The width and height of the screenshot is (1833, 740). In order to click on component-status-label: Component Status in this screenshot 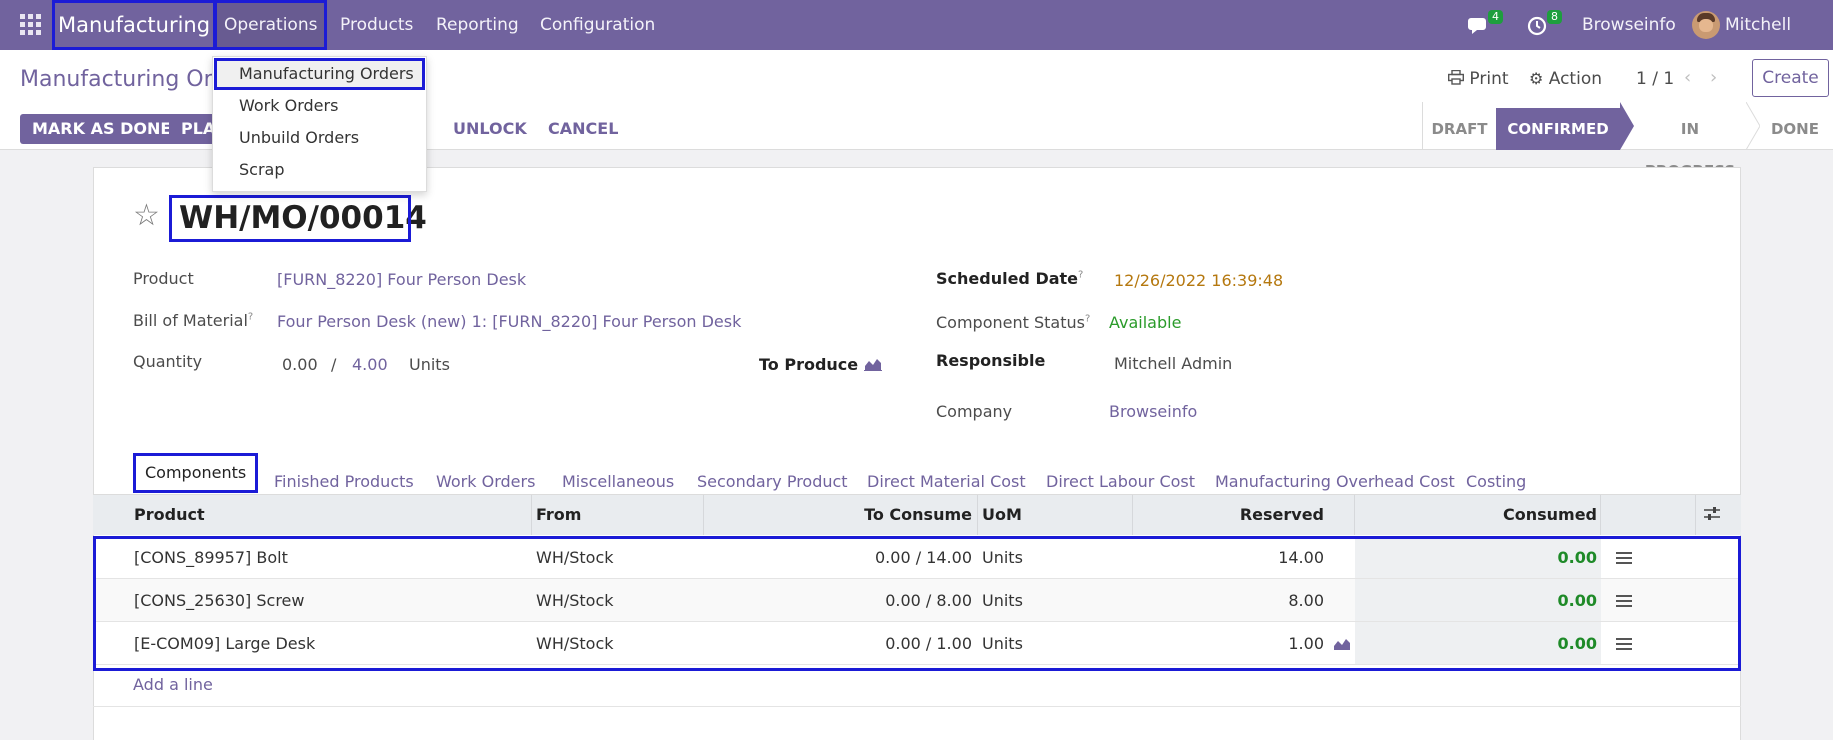, I will do `click(1010, 322)`.